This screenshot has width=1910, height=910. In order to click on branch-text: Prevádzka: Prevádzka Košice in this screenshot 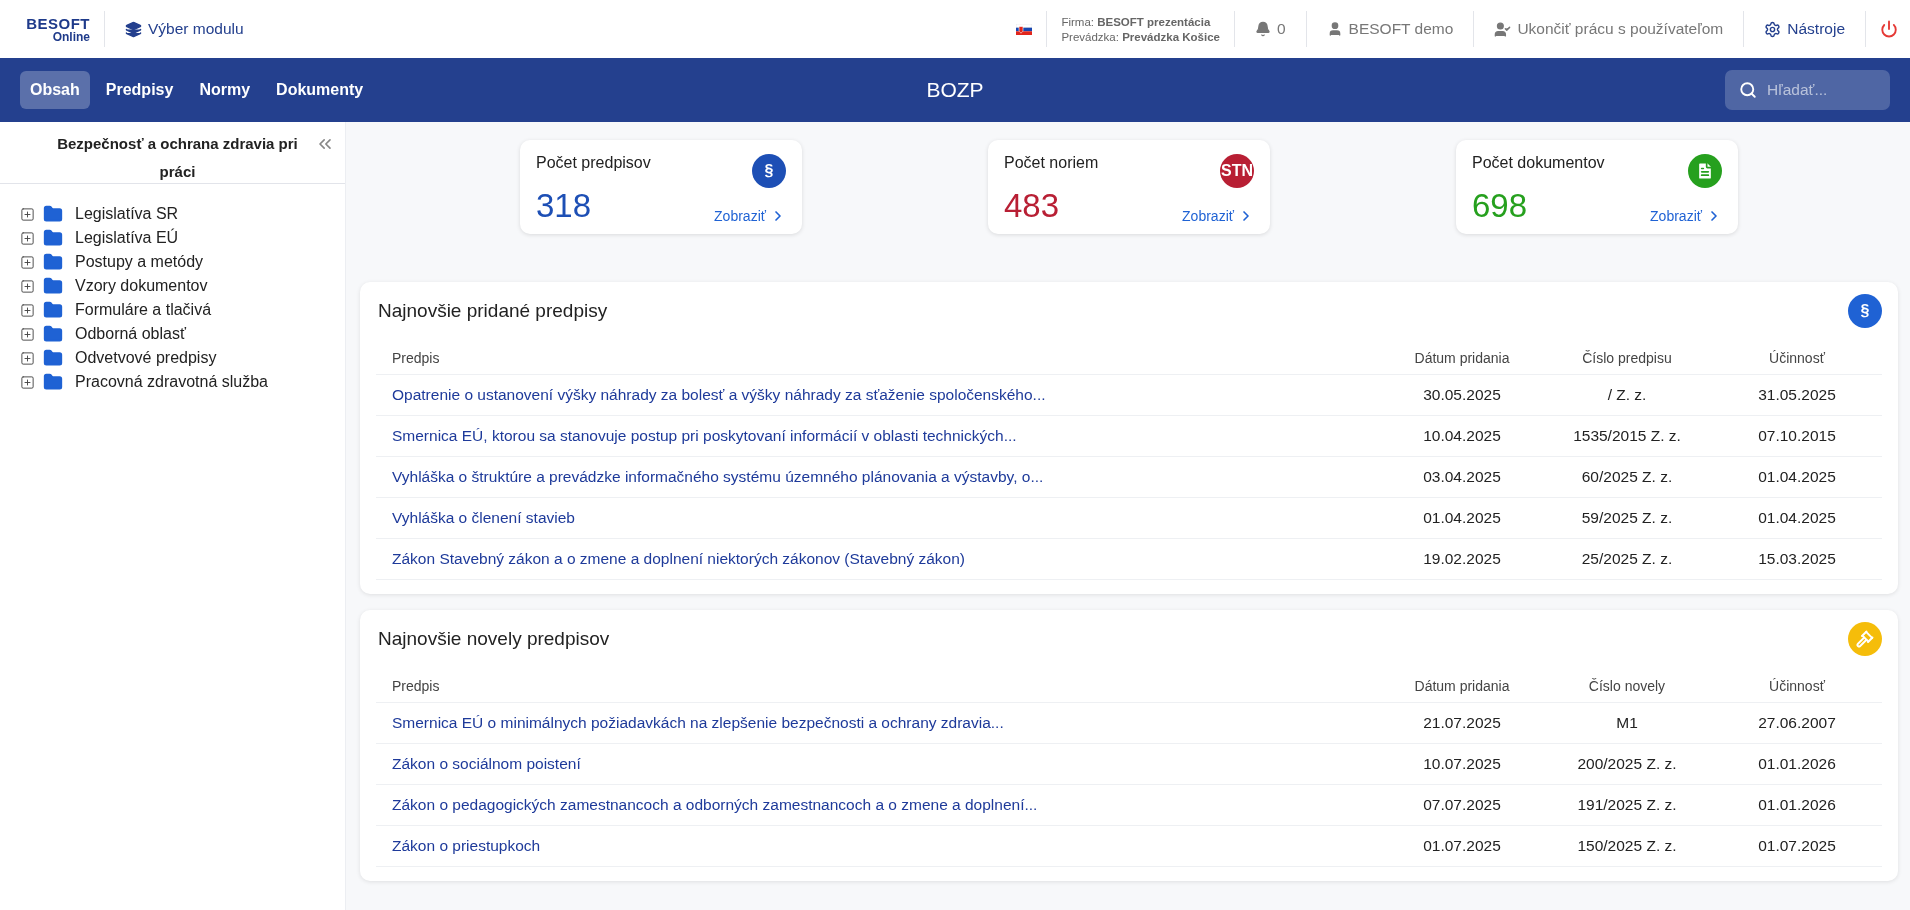, I will do `click(1140, 36)`.